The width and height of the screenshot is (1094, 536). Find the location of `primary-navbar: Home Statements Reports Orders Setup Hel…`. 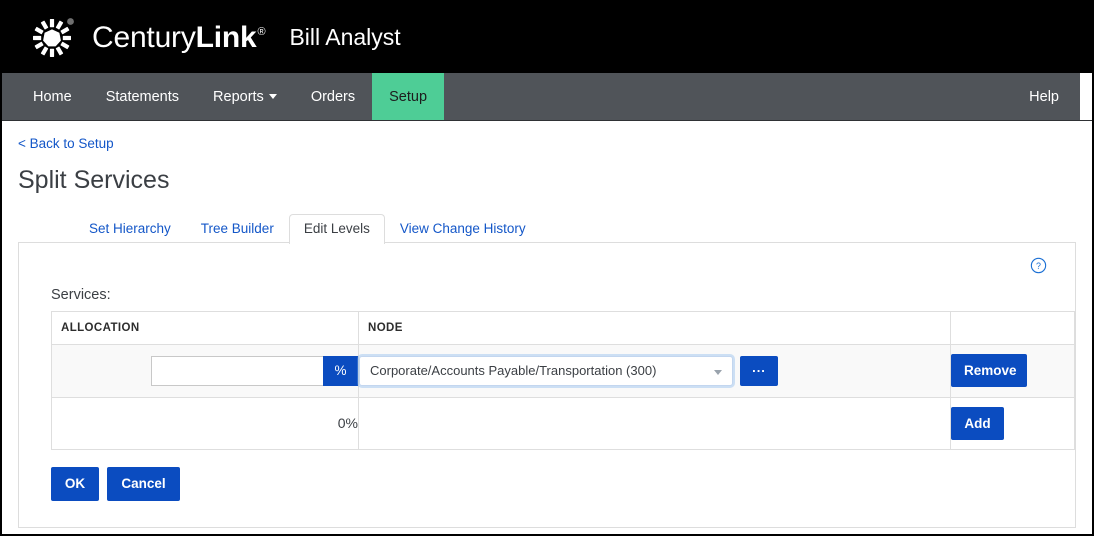

primary-navbar: Home Statements Reports Orders Setup Hel… is located at coordinates (547, 97).